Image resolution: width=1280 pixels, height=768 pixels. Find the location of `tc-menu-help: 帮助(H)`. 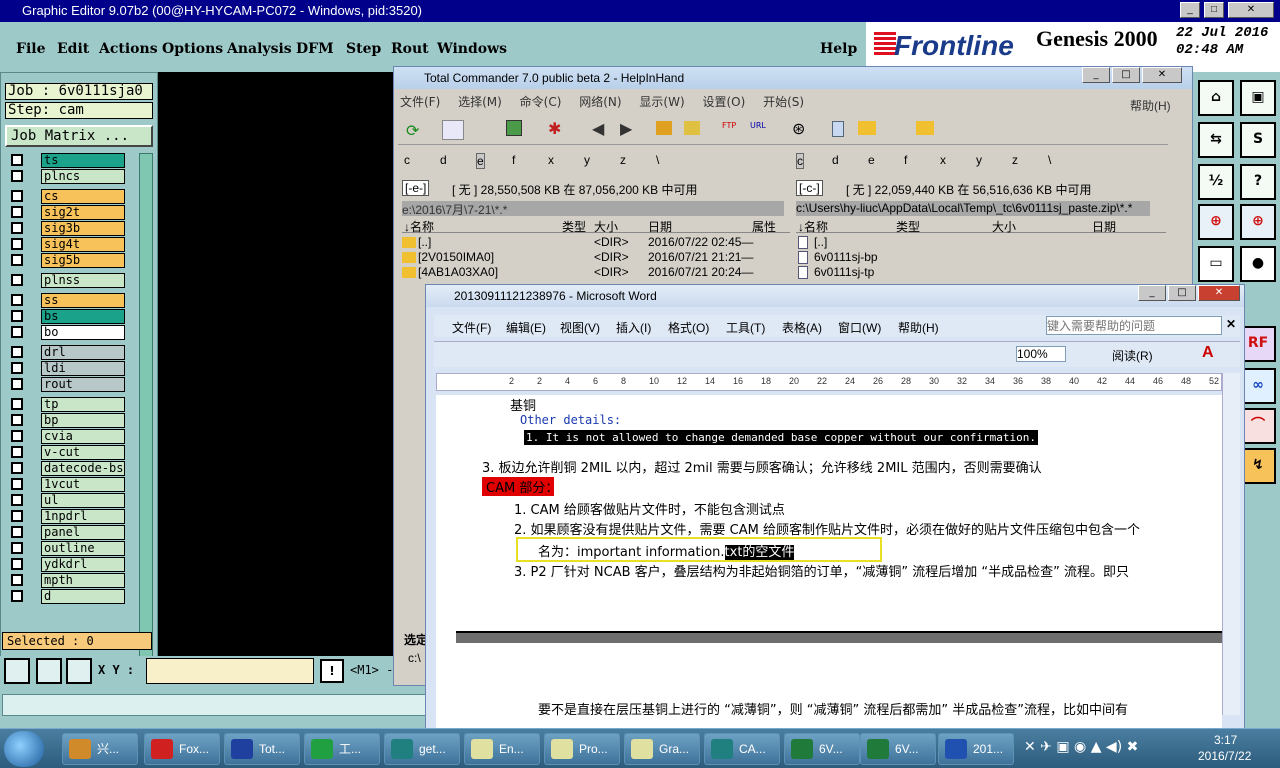

tc-menu-help: 帮助(H) is located at coordinates (1150, 105).